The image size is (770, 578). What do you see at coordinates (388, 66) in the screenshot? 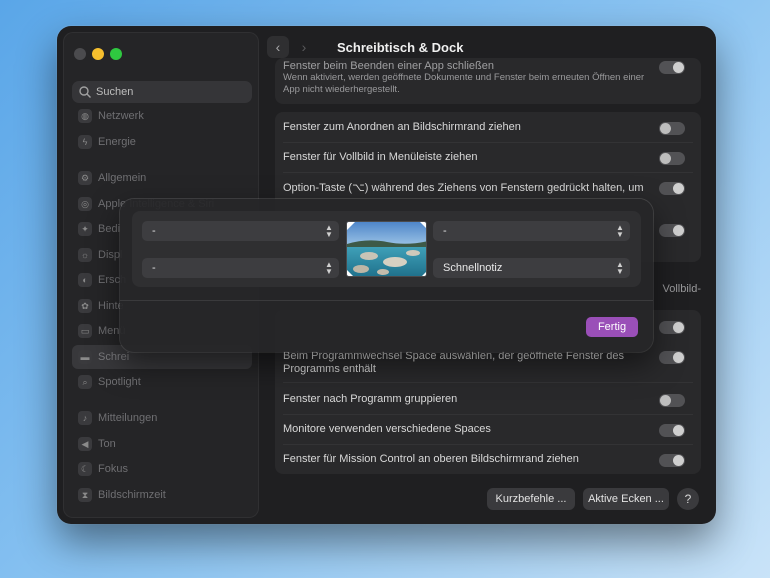
I see `setting-label: Fenster beim Beenden einer App schließen` at bounding box center [388, 66].